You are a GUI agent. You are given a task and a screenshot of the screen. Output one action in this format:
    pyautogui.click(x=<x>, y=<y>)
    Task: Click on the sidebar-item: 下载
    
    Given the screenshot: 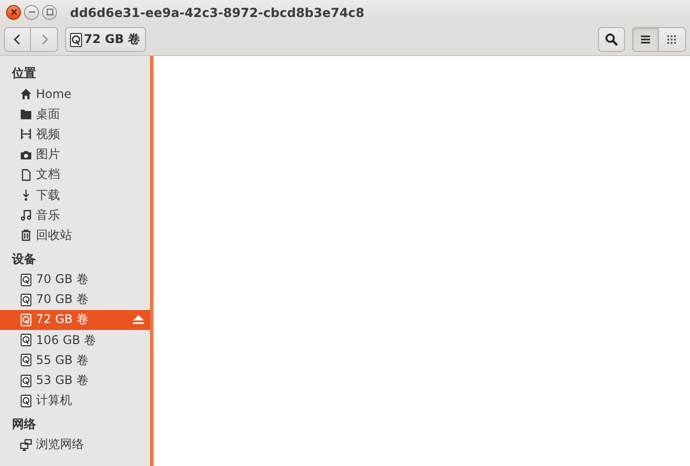 What is the action you would take?
    pyautogui.click(x=75, y=195)
    